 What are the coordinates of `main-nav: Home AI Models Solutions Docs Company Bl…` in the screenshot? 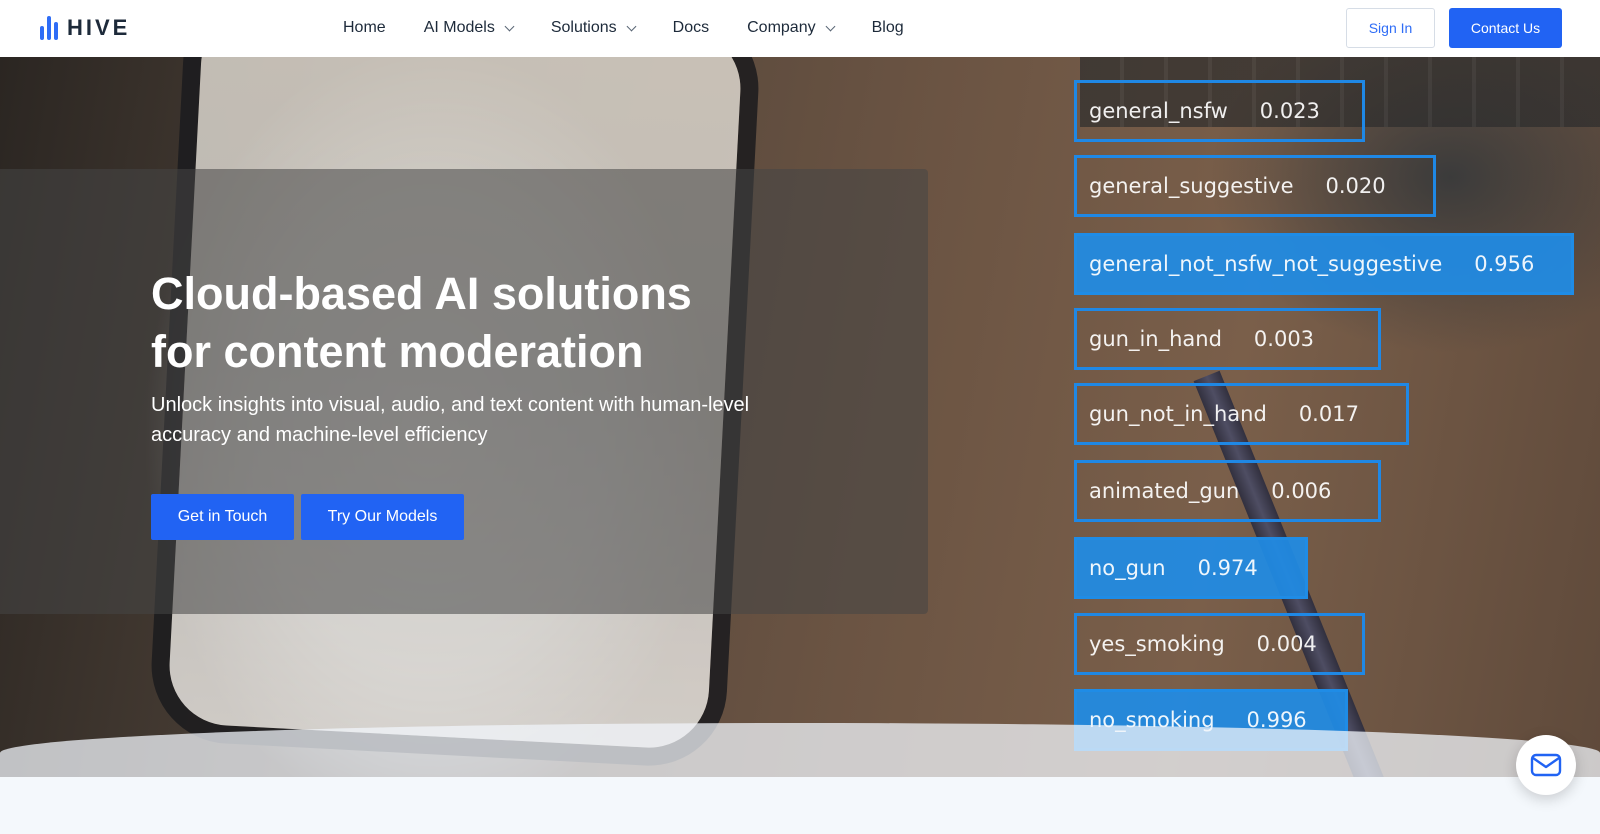 It's located at (642, 28).